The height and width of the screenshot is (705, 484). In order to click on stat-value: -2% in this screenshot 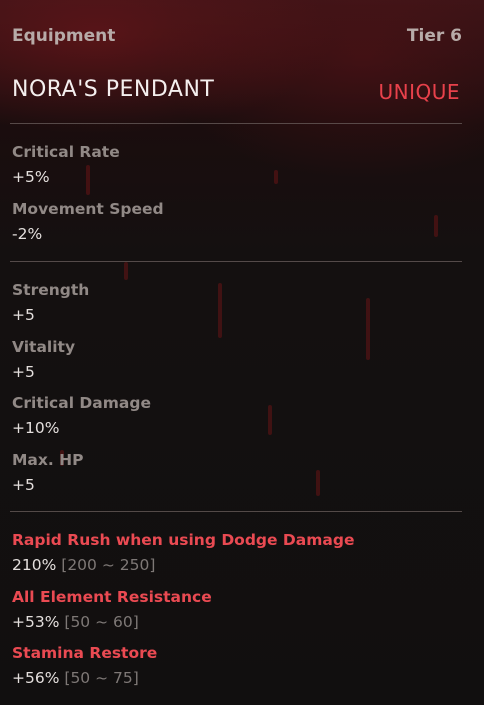, I will do `click(27, 233)`.